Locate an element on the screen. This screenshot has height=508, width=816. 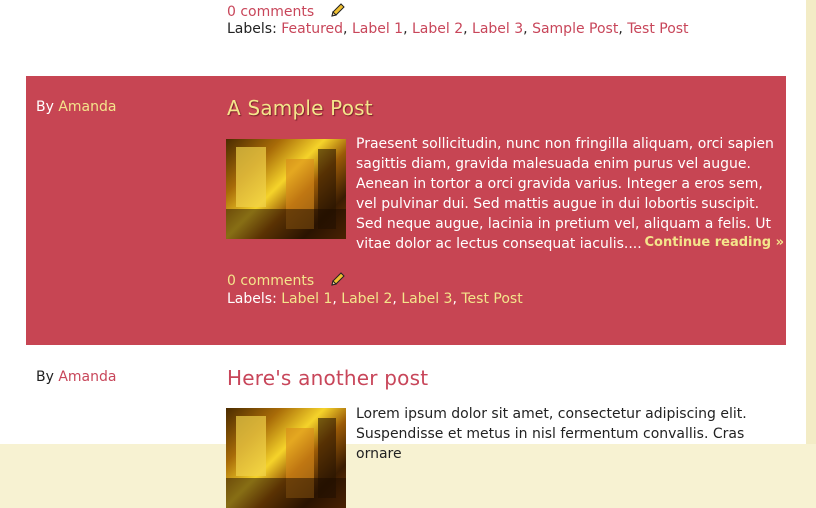
top-post-comments-link: 0 comments is located at coordinates (270, 12).